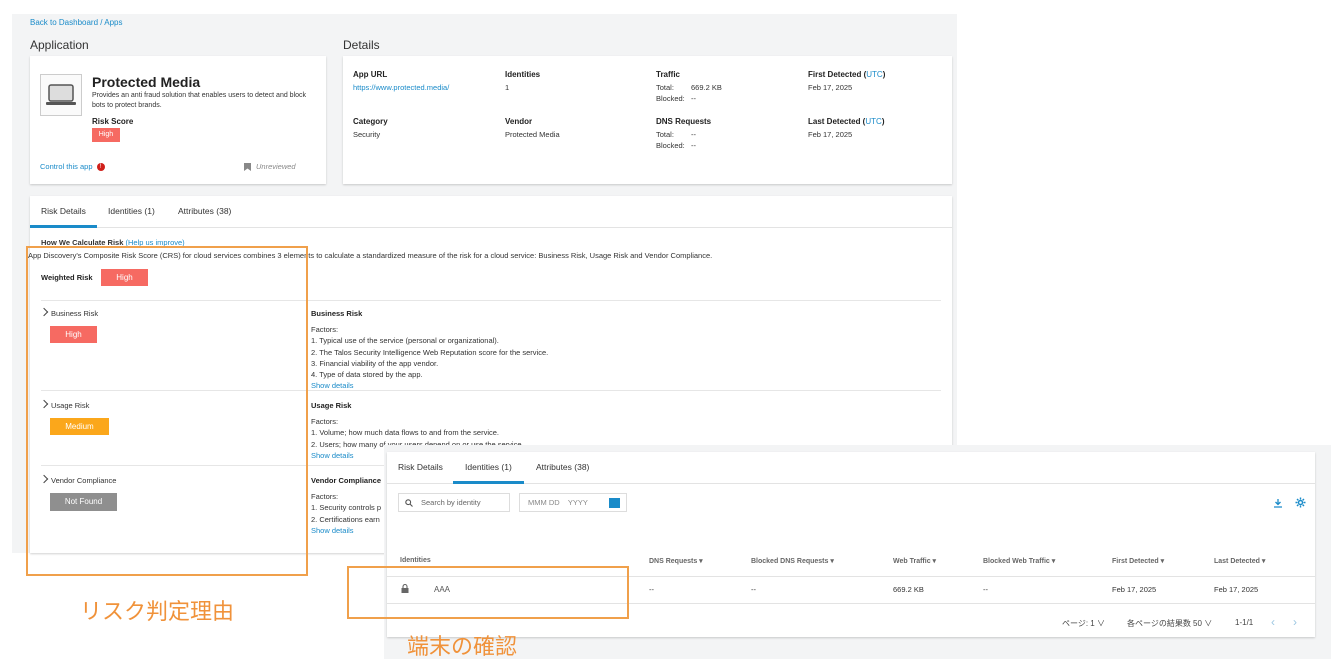 This screenshot has width=1331, height=667. I want to click on last-detected-value: Feb 17, 2025, so click(830, 134).